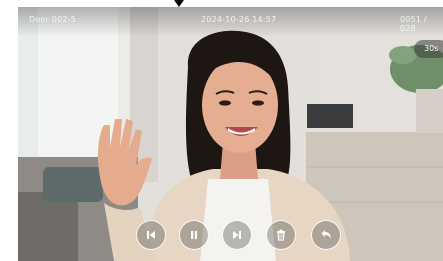 The height and width of the screenshot is (261, 443). I want to click on datetime-label: 2024-10-26 14:57, so click(239, 19).